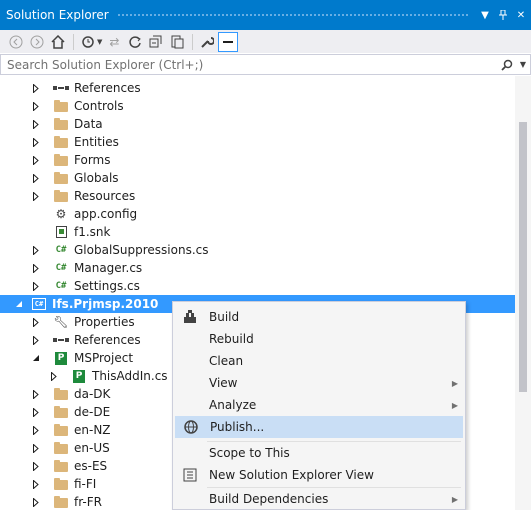  I want to click on chevron-down-icon: ▼, so click(99, 42).